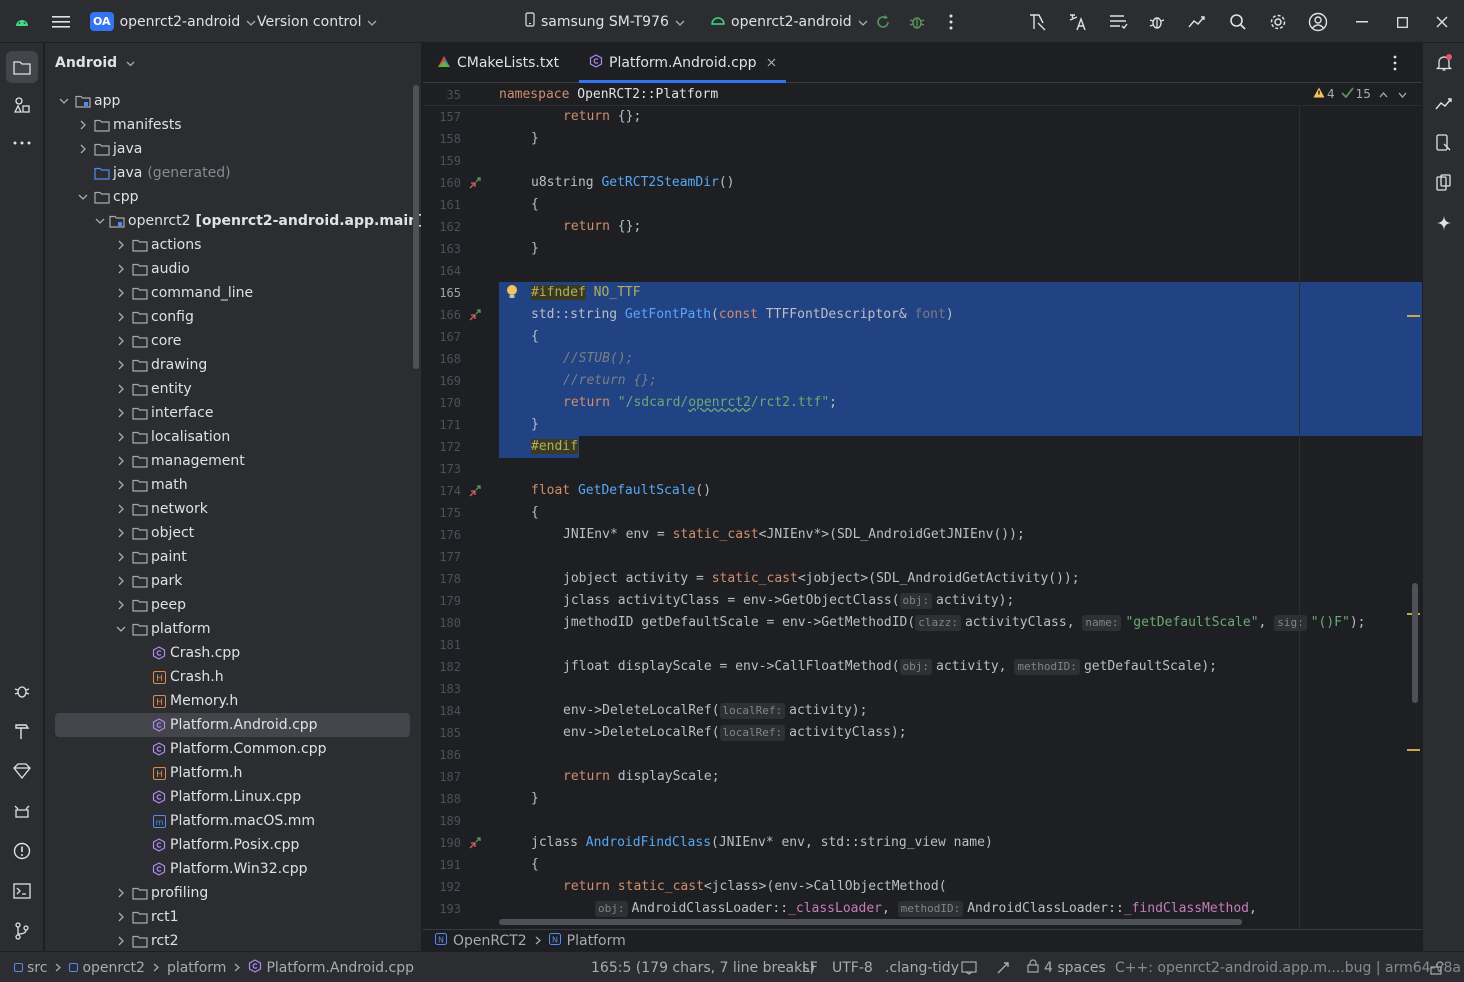  Describe the element at coordinates (922, 967) in the screenshot. I see `clang-tidy-indicator: .clang-tidy` at that location.